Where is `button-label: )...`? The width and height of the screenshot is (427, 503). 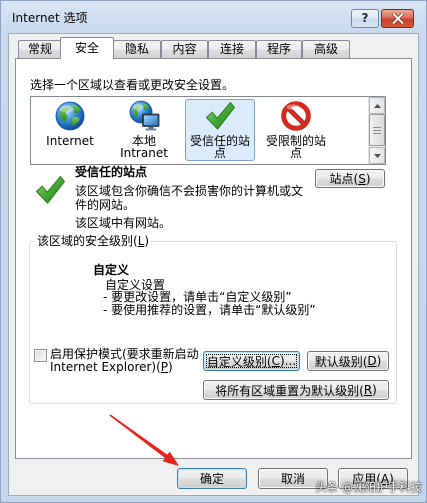
button-label: )... is located at coordinates (288, 361).